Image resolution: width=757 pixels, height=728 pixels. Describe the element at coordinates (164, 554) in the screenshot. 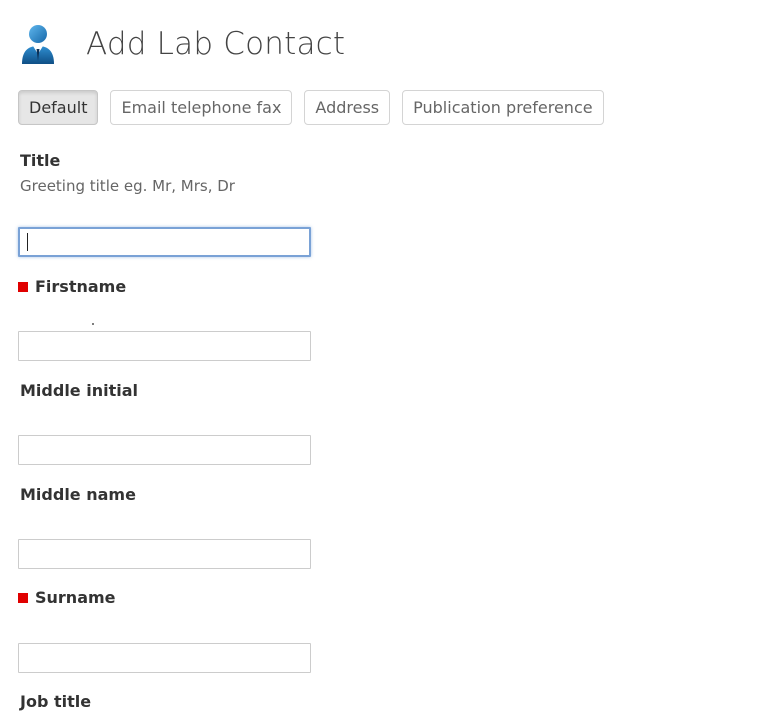

I see `middle-name-input` at that location.